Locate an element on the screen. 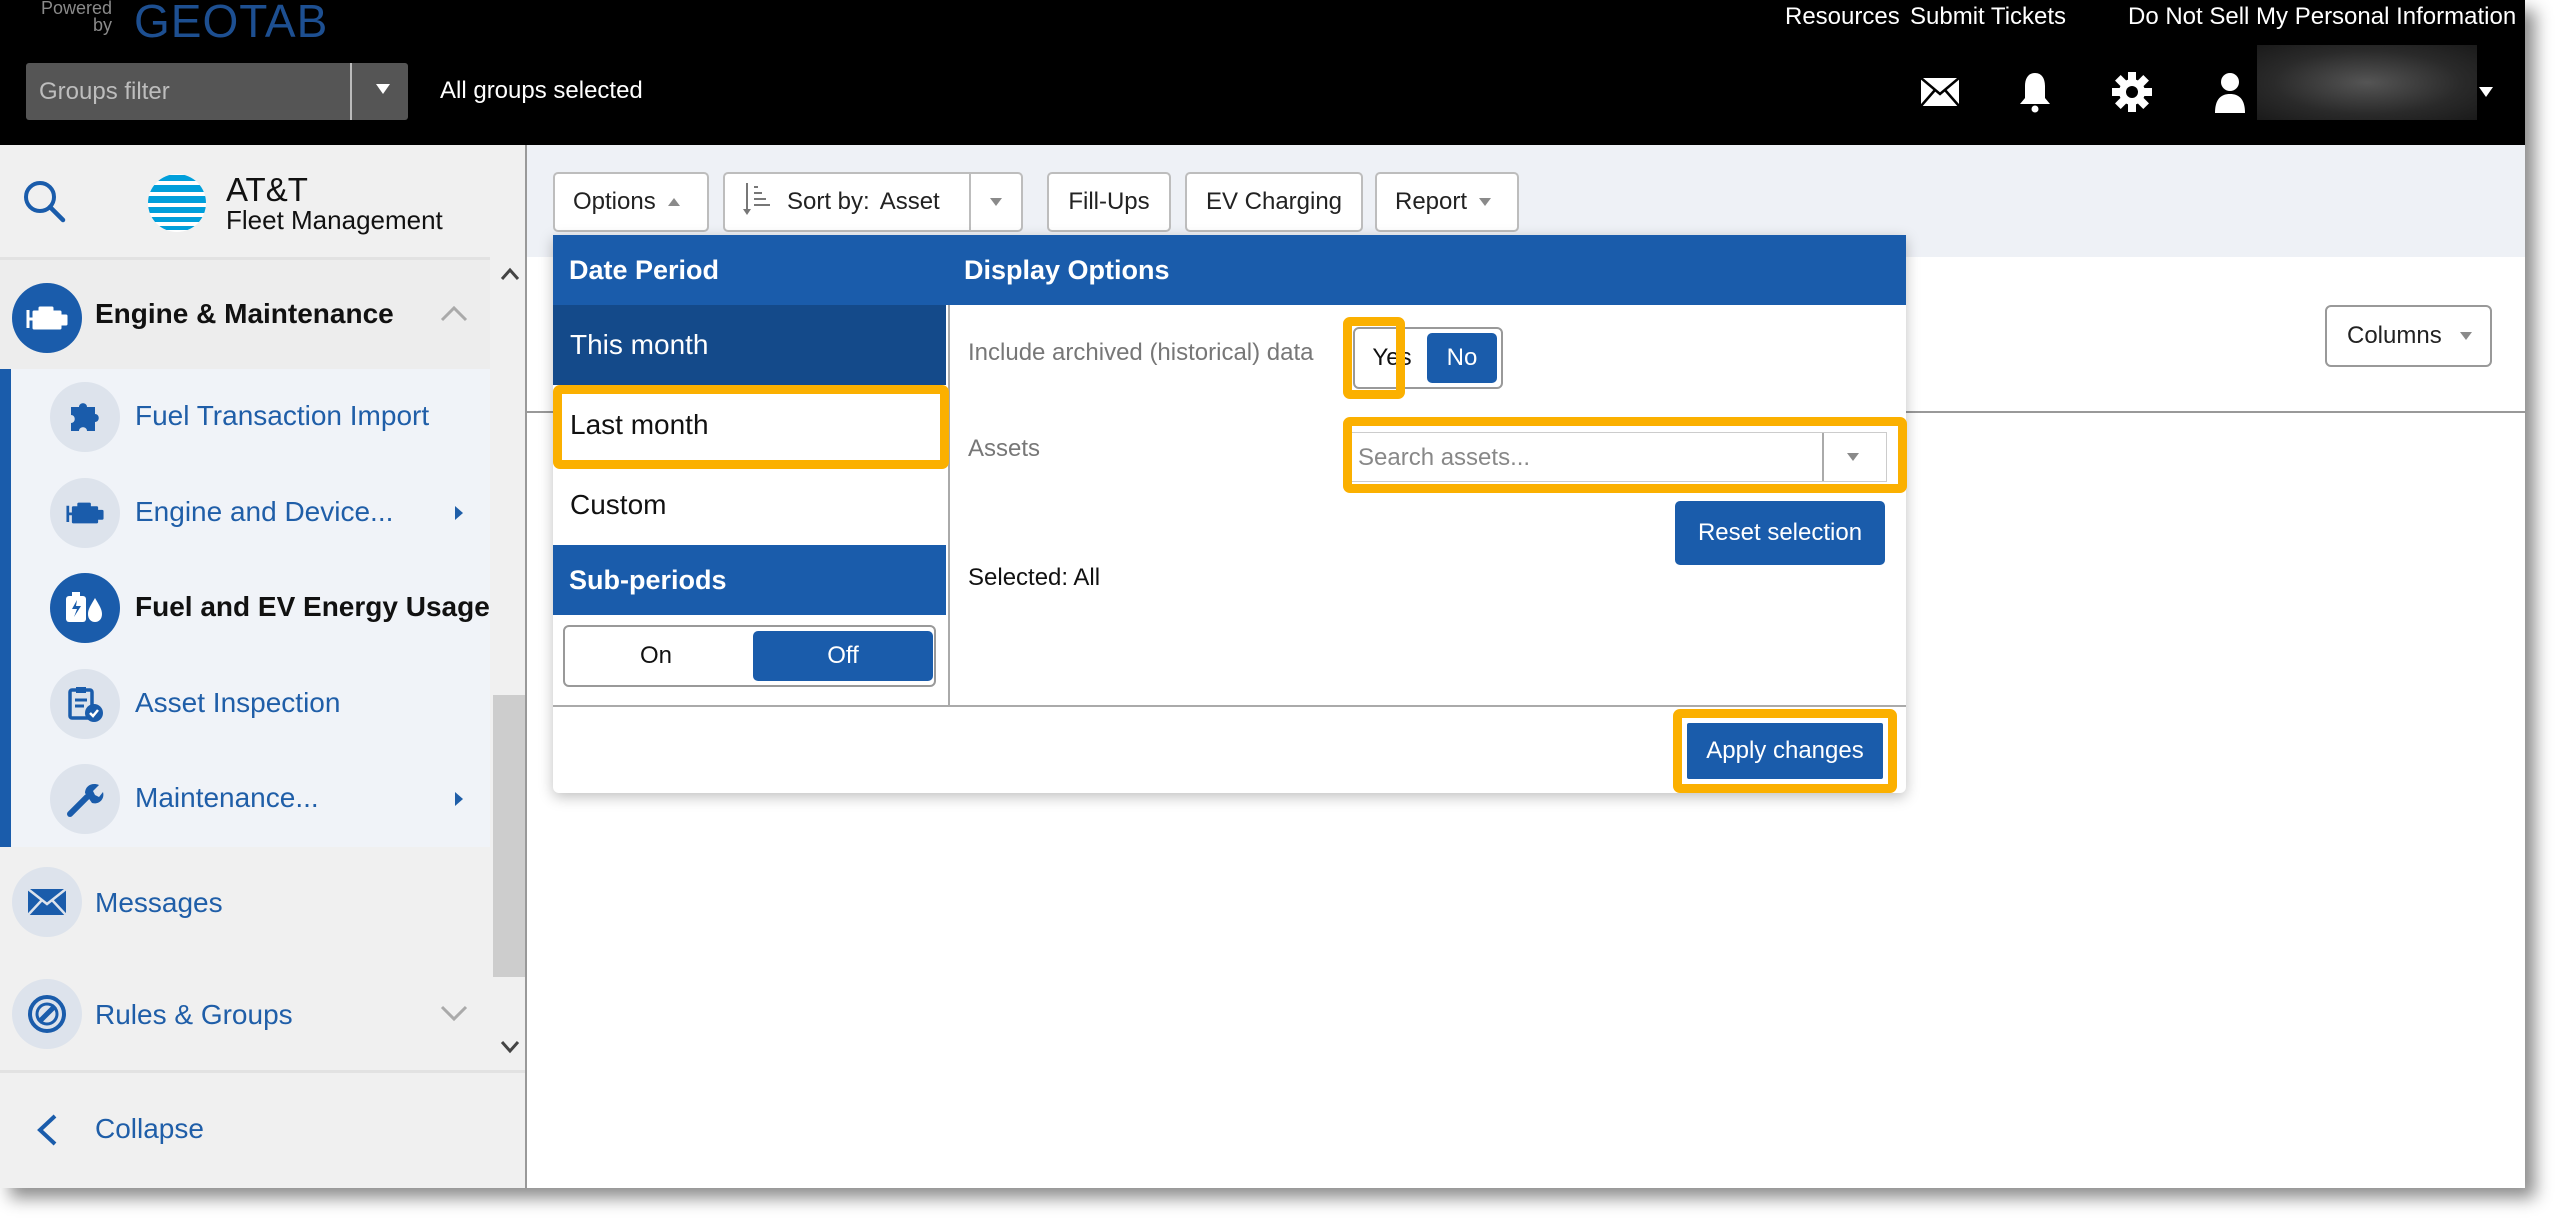 The width and height of the screenshot is (2560, 1225). powered-by-text: Powered by is located at coordinates (76, 17).